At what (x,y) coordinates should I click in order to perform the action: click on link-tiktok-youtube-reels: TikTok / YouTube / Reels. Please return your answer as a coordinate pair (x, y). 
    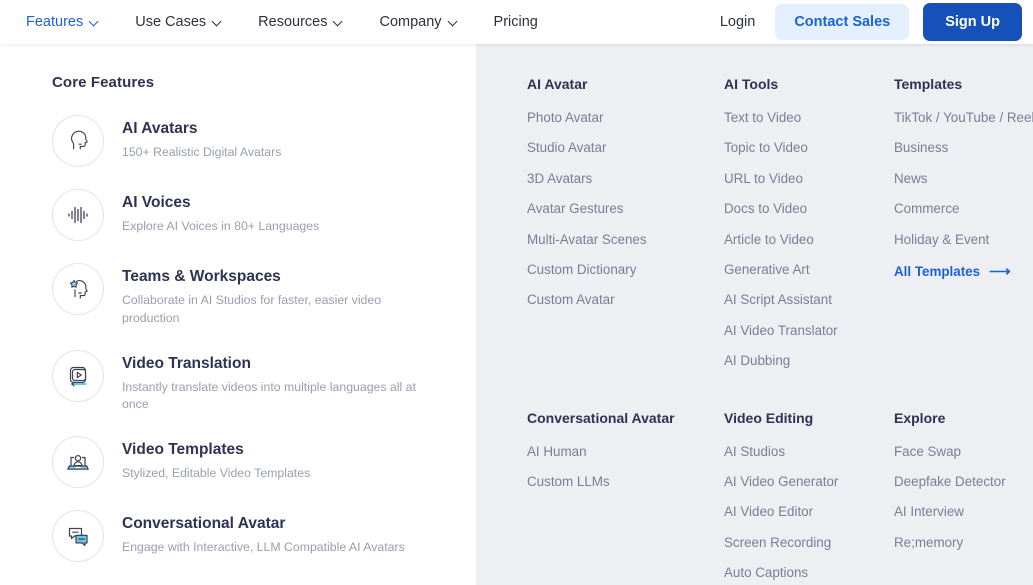
    Looking at the image, I should click on (963, 117).